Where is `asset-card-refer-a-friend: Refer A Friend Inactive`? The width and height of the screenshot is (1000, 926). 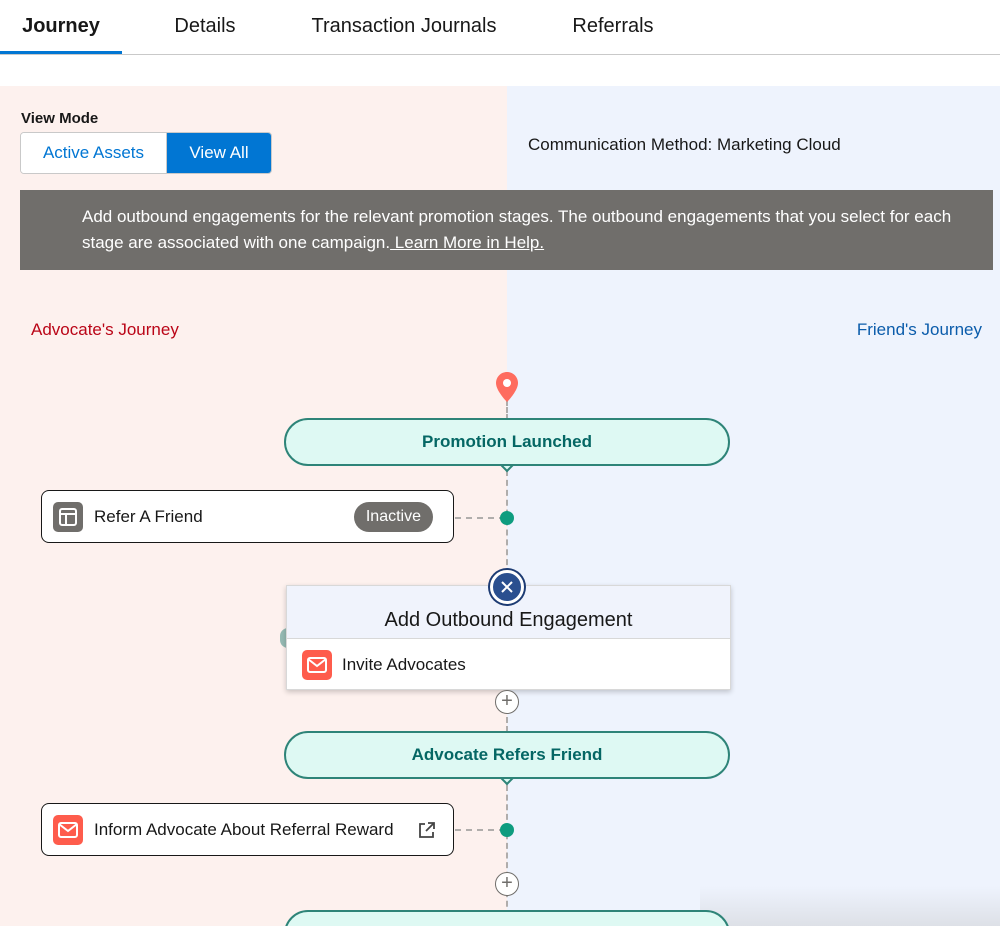 asset-card-refer-a-friend: Refer A Friend Inactive is located at coordinates (247, 516).